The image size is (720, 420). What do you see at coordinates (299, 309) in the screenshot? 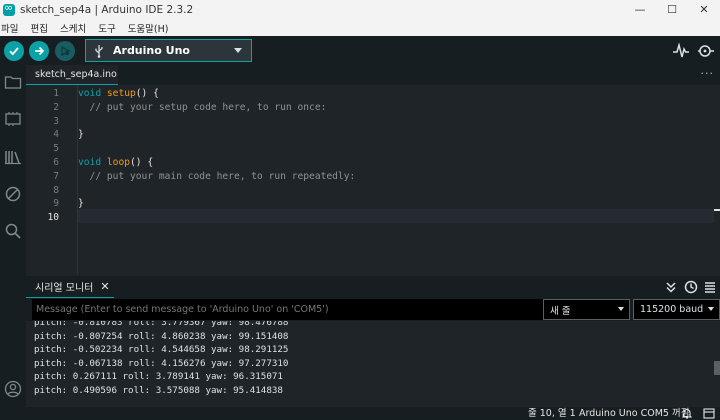
I see `serial-message-input` at bounding box center [299, 309].